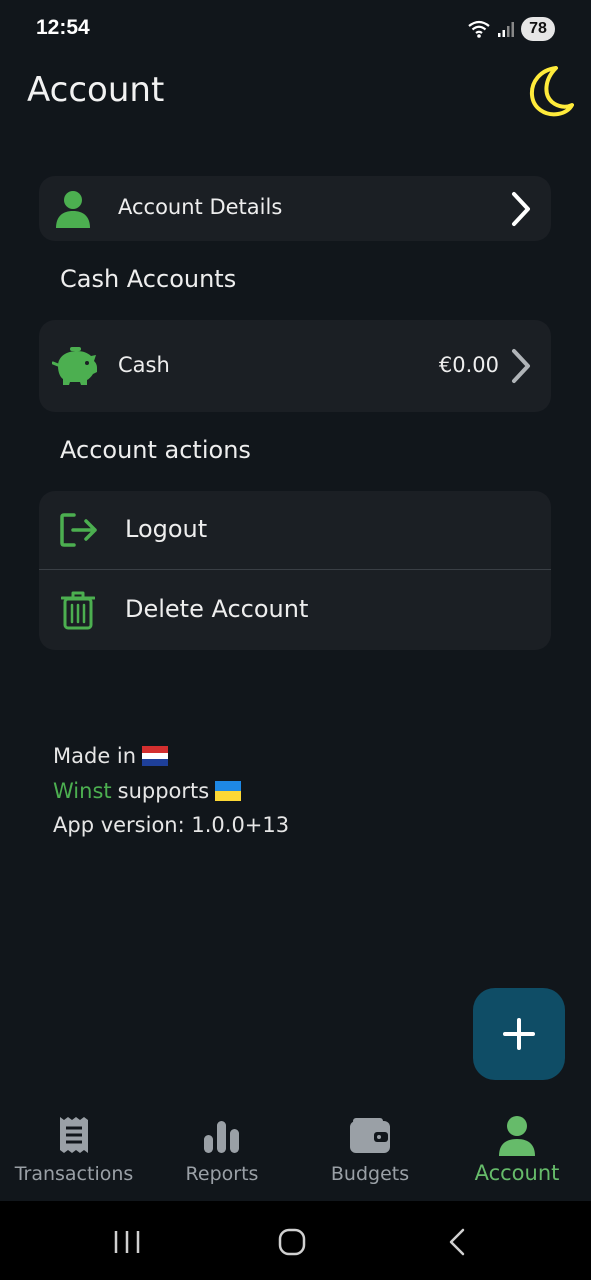 The width and height of the screenshot is (591, 1280). Describe the element at coordinates (148, 279) in the screenshot. I see `cash-accounts-heading: Cash Accounts` at that location.